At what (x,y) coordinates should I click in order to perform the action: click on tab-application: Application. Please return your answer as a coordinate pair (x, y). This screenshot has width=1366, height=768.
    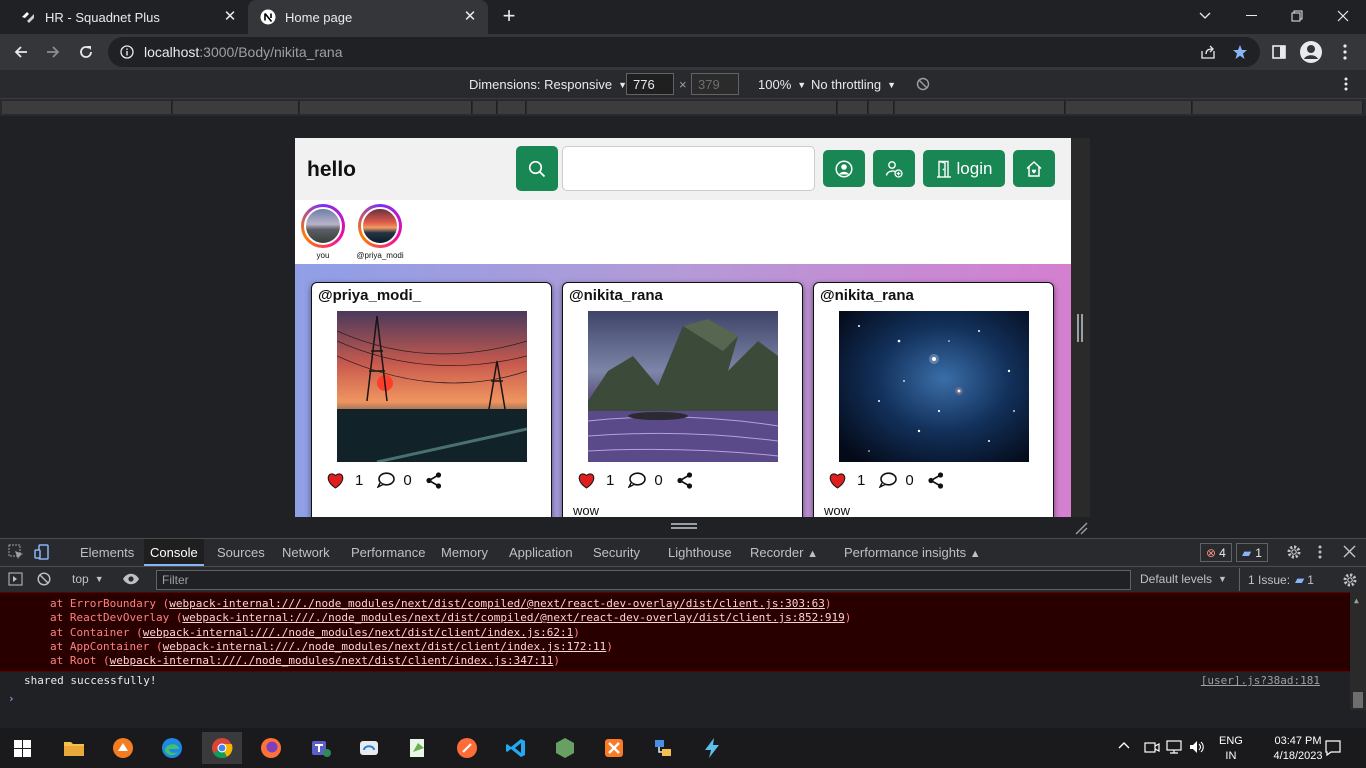
    Looking at the image, I should click on (541, 552).